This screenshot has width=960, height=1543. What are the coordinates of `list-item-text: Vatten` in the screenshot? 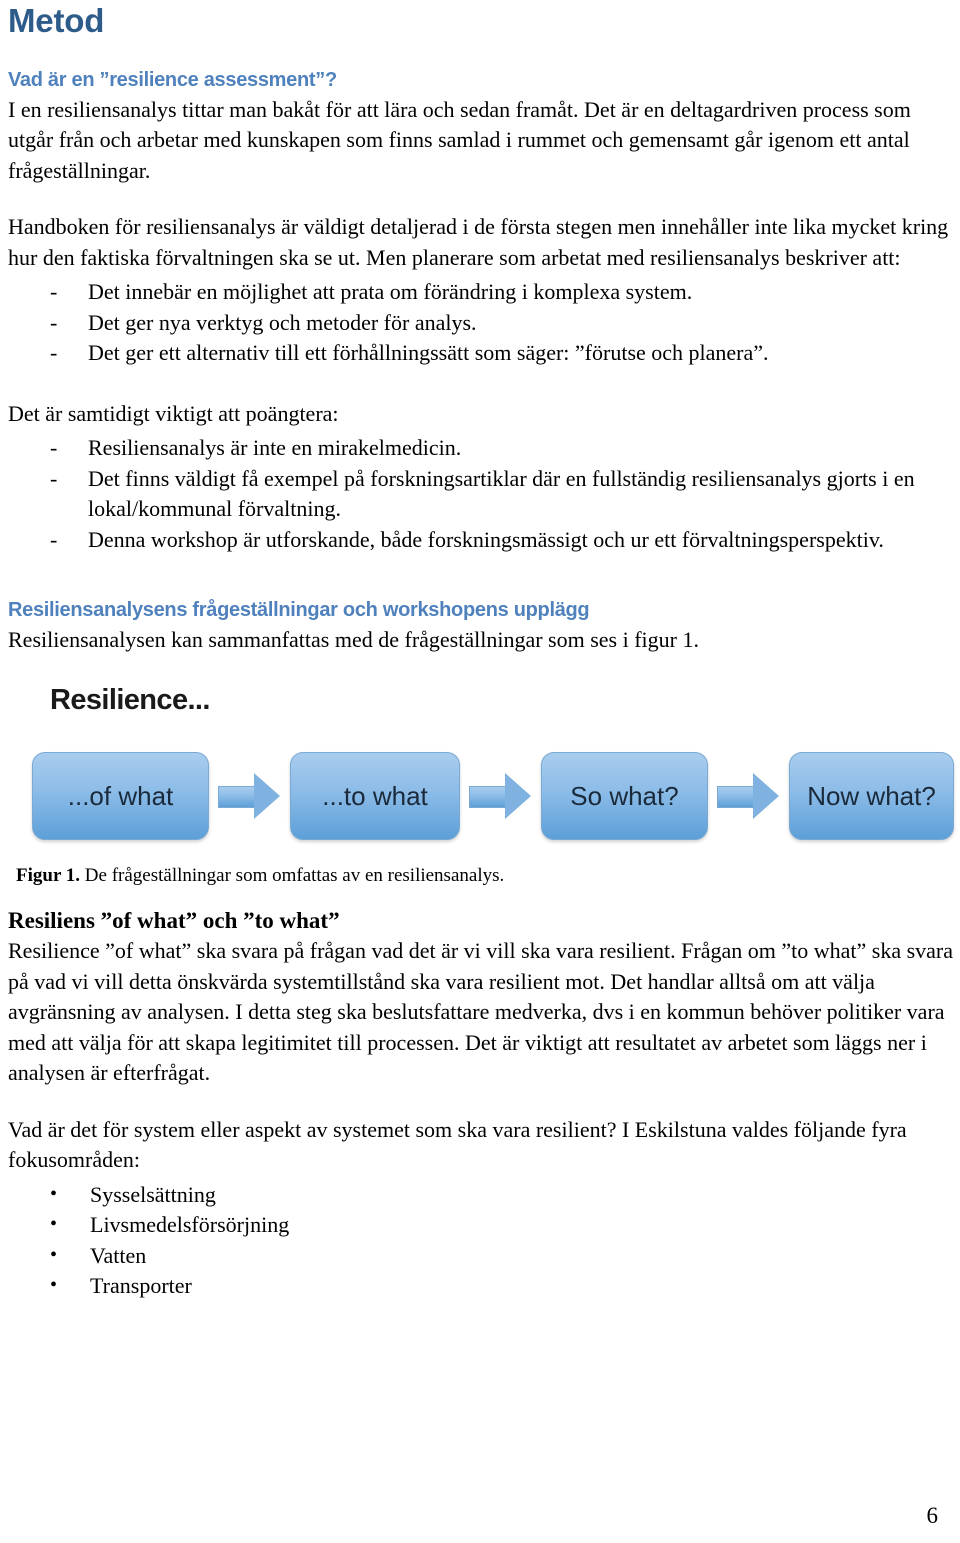 It's located at (118, 1255).